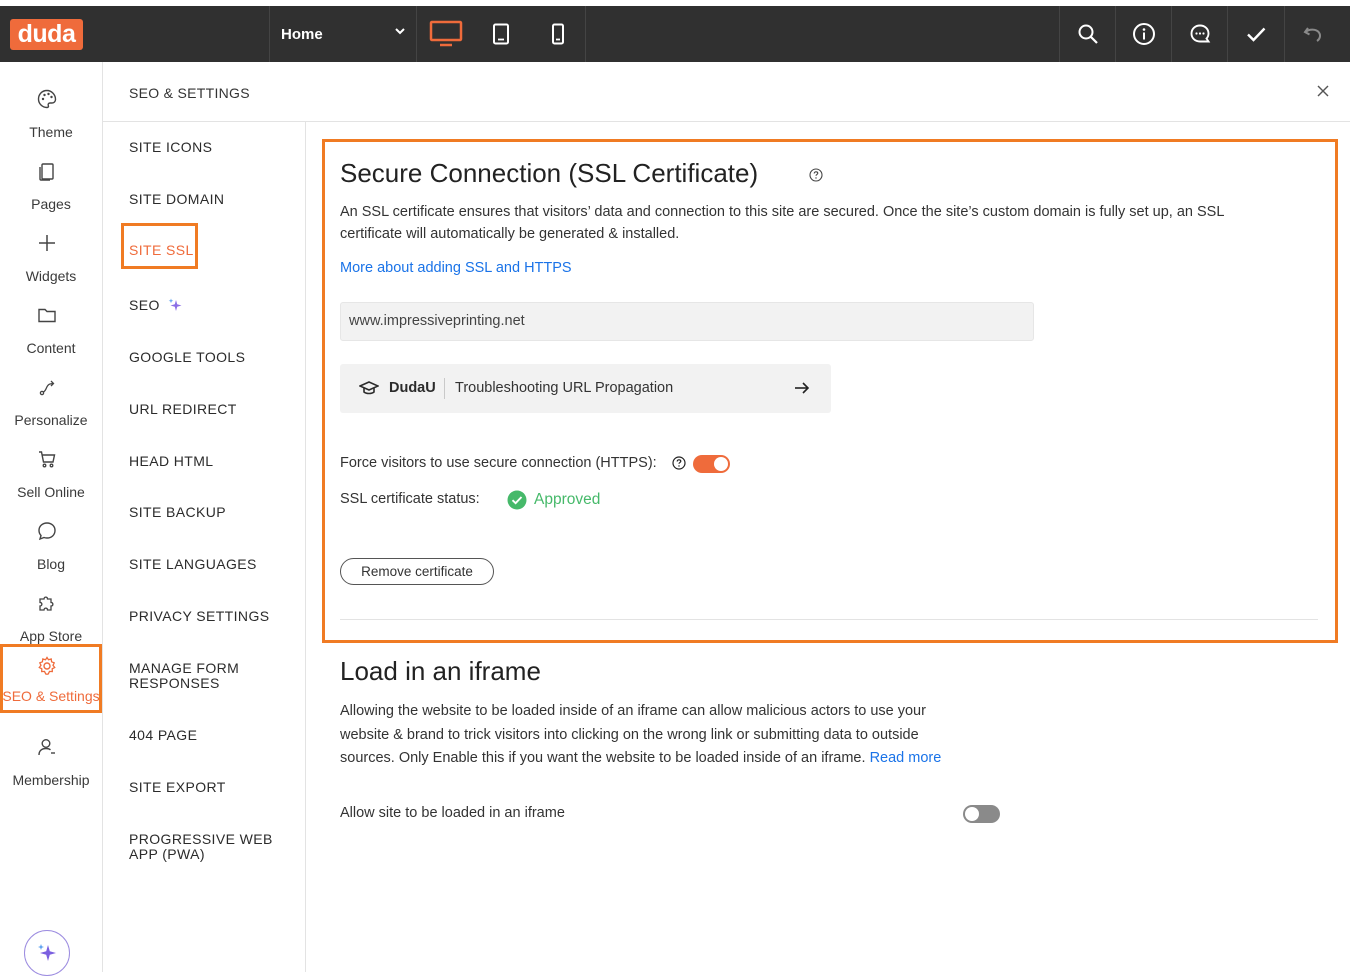  What do you see at coordinates (369, 388) in the screenshot?
I see `graduation-cap-icon` at bounding box center [369, 388].